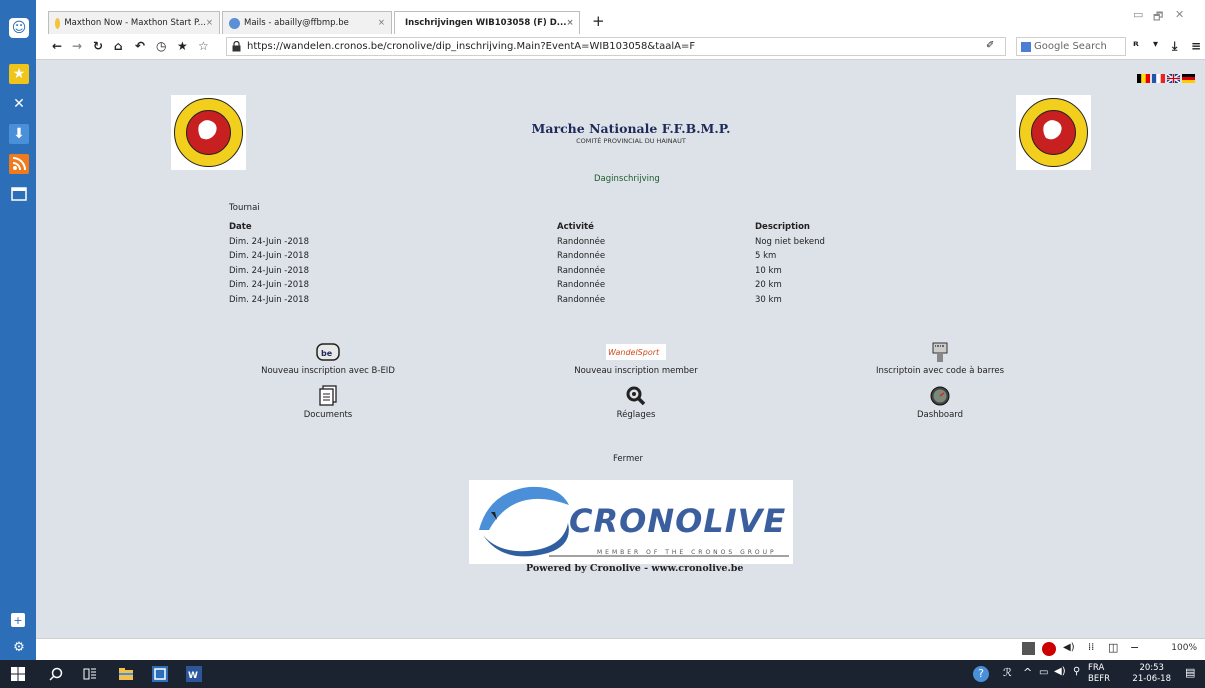 The image size is (1205, 688). What do you see at coordinates (768, 270) in the screenshot?
I see `table-cell-description: 10 km` at bounding box center [768, 270].